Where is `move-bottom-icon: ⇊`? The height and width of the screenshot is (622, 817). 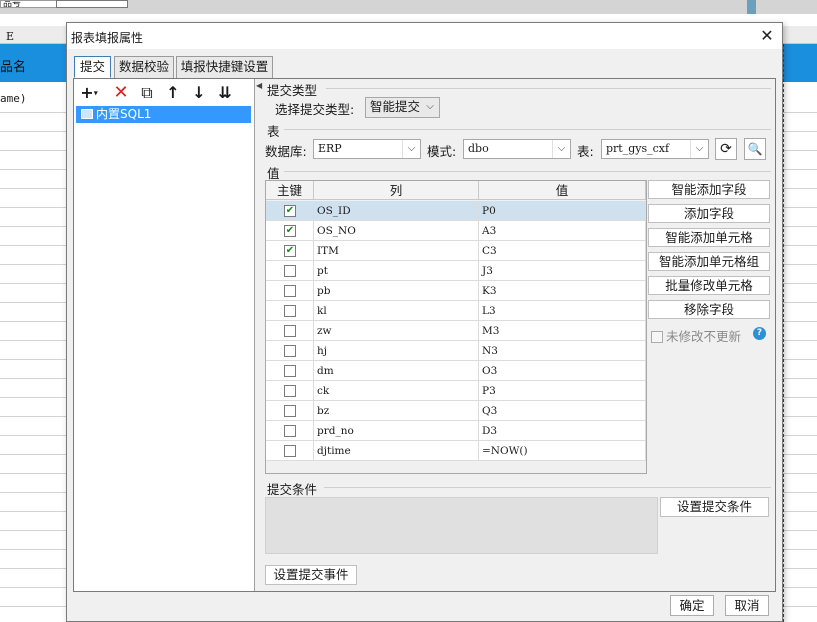 move-bottom-icon: ⇊ is located at coordinates (225, 93).